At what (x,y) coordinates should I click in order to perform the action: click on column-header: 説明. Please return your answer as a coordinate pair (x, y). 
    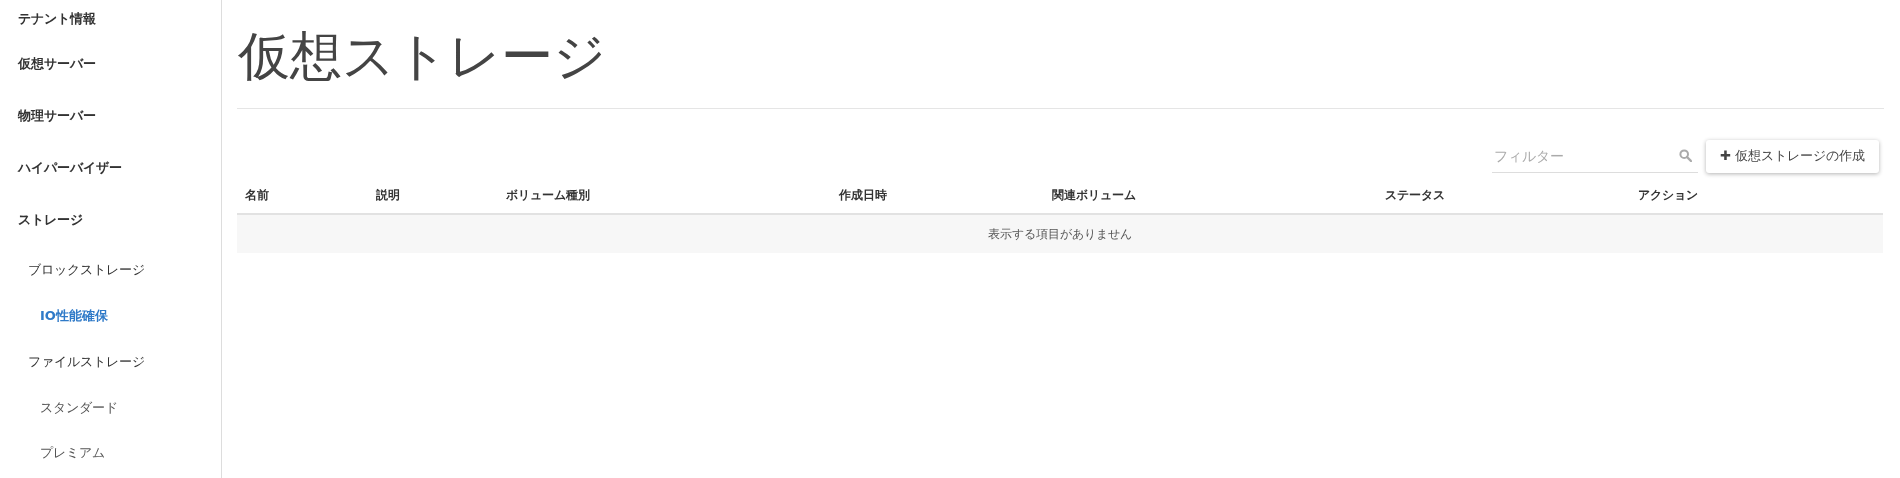
    Looking at the image, I should click on (388, 195).